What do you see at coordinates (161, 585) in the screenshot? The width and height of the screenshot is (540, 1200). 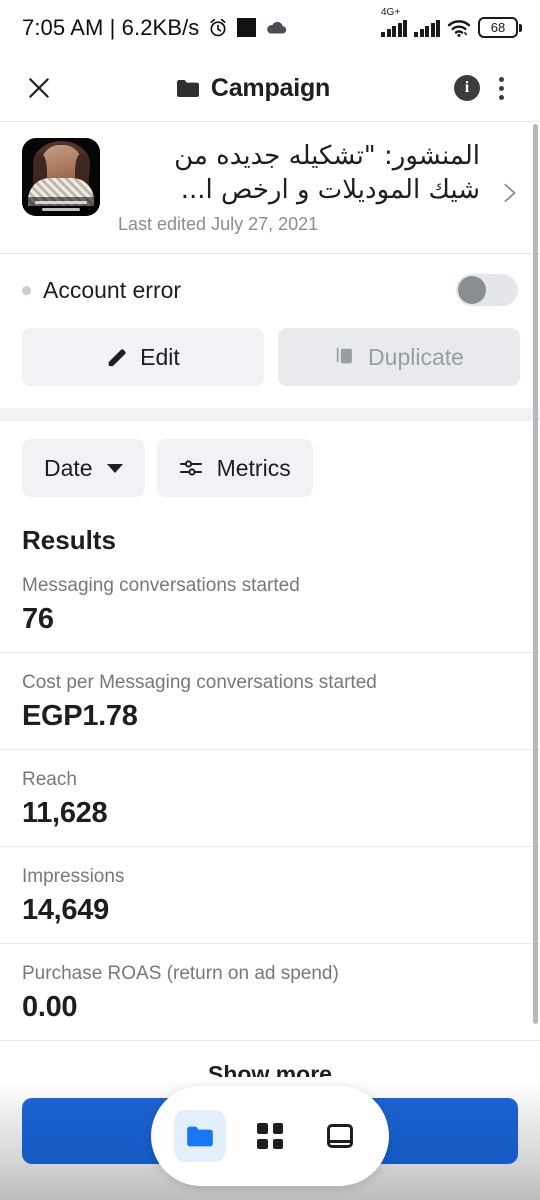 I see `metric-label: Messaging conversations started` at bounding box center [161, 585].